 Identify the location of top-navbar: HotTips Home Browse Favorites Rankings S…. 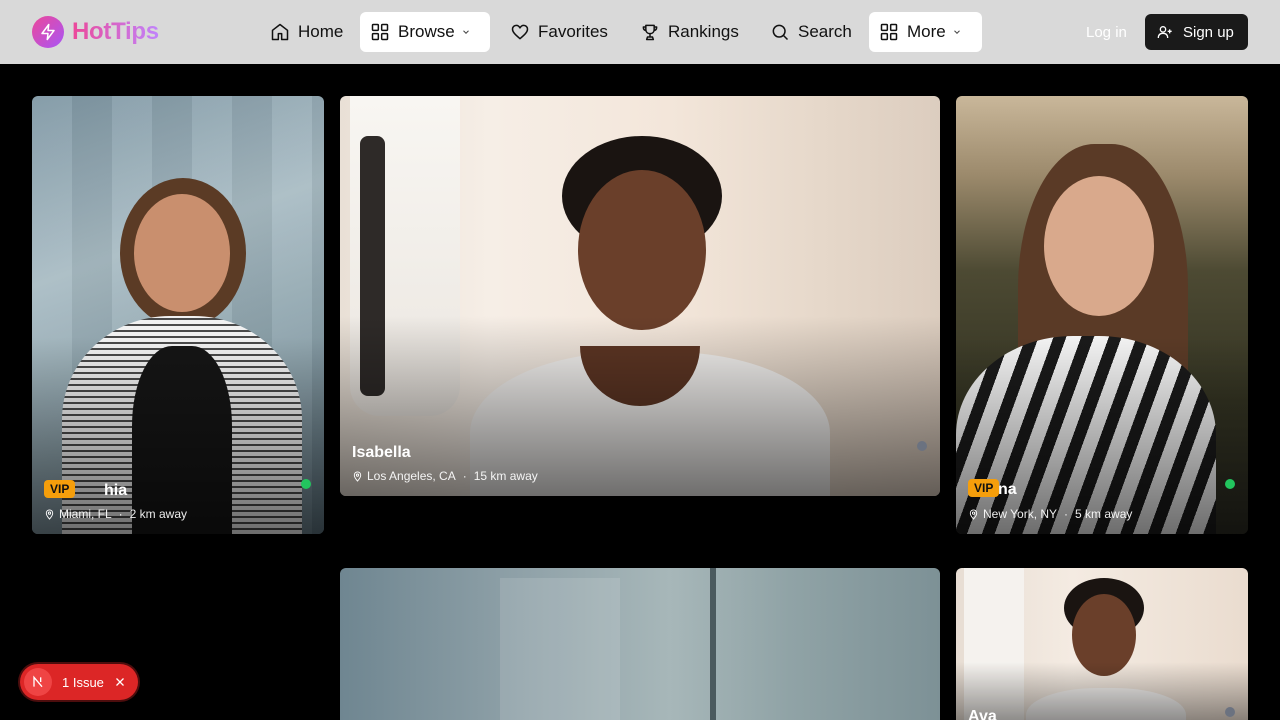
(640, 32).